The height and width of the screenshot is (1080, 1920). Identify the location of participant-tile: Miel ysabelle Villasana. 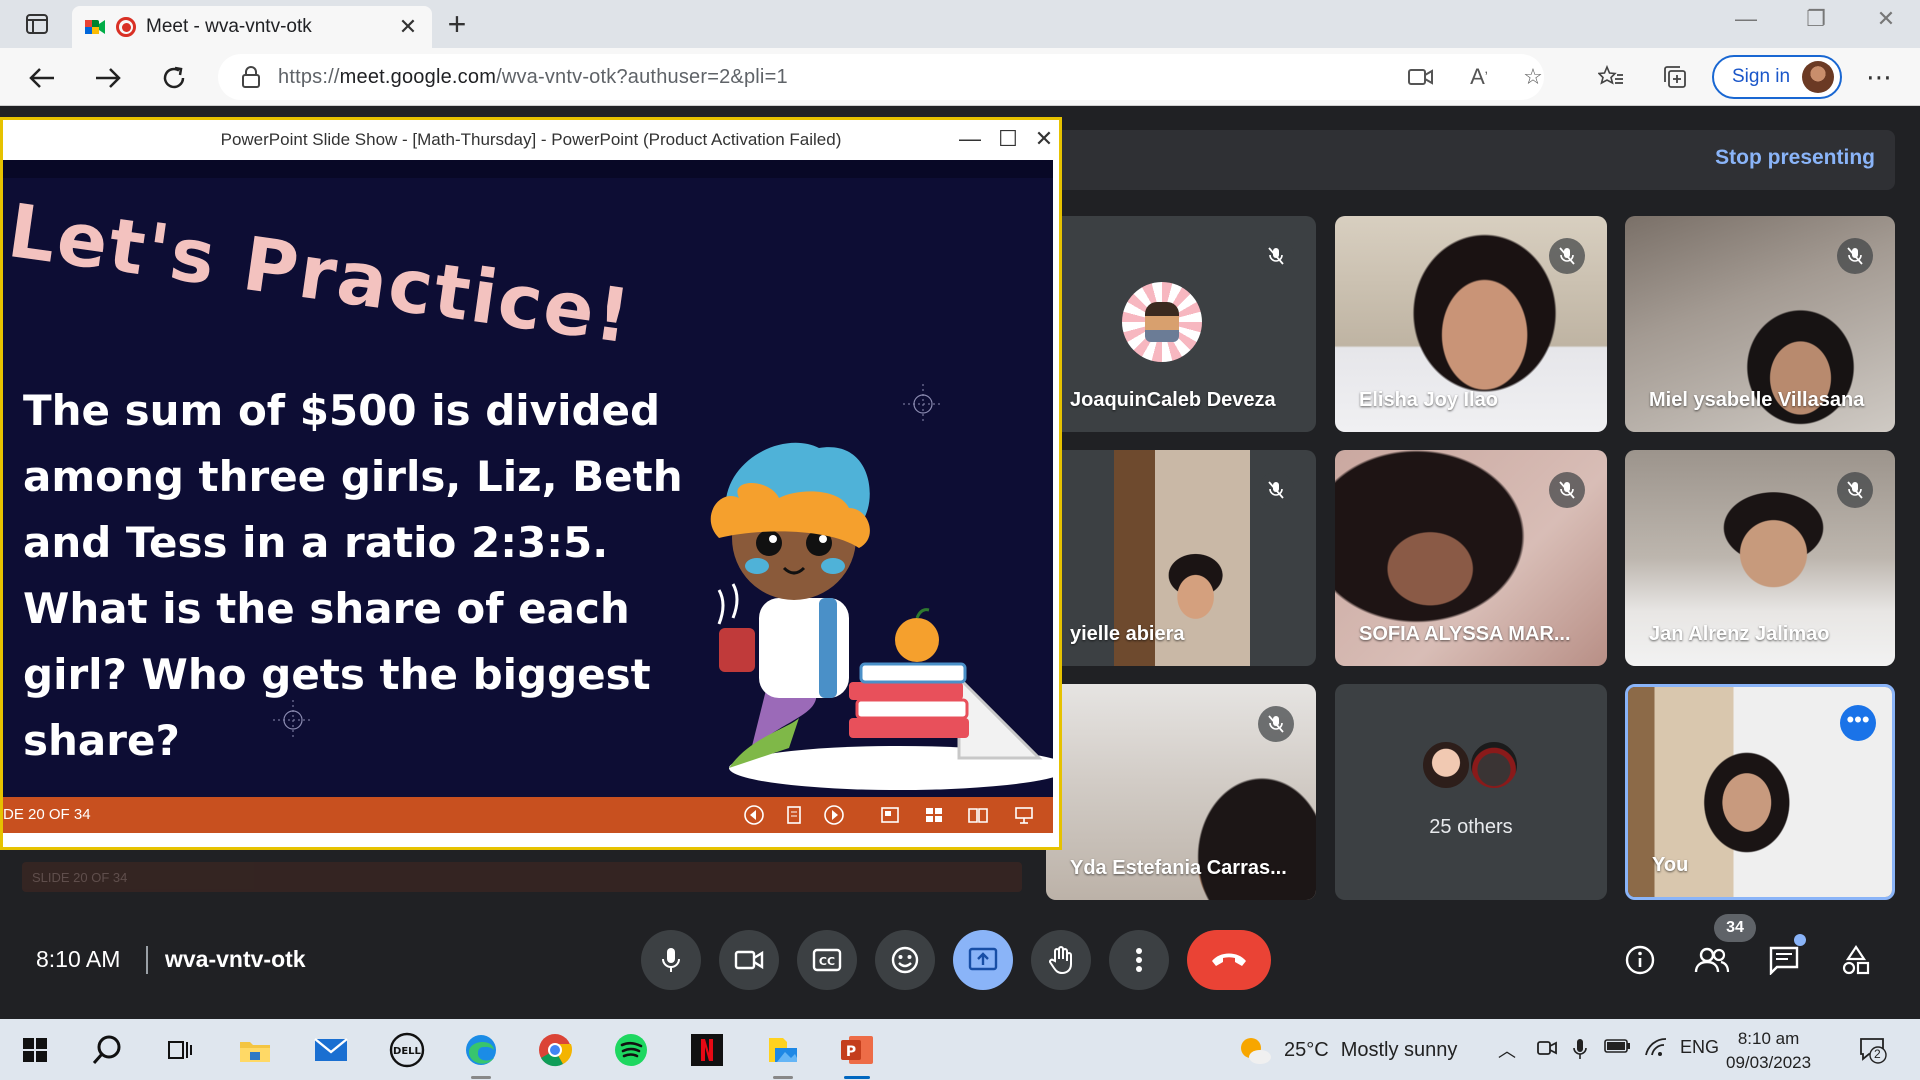
(1760, 324).